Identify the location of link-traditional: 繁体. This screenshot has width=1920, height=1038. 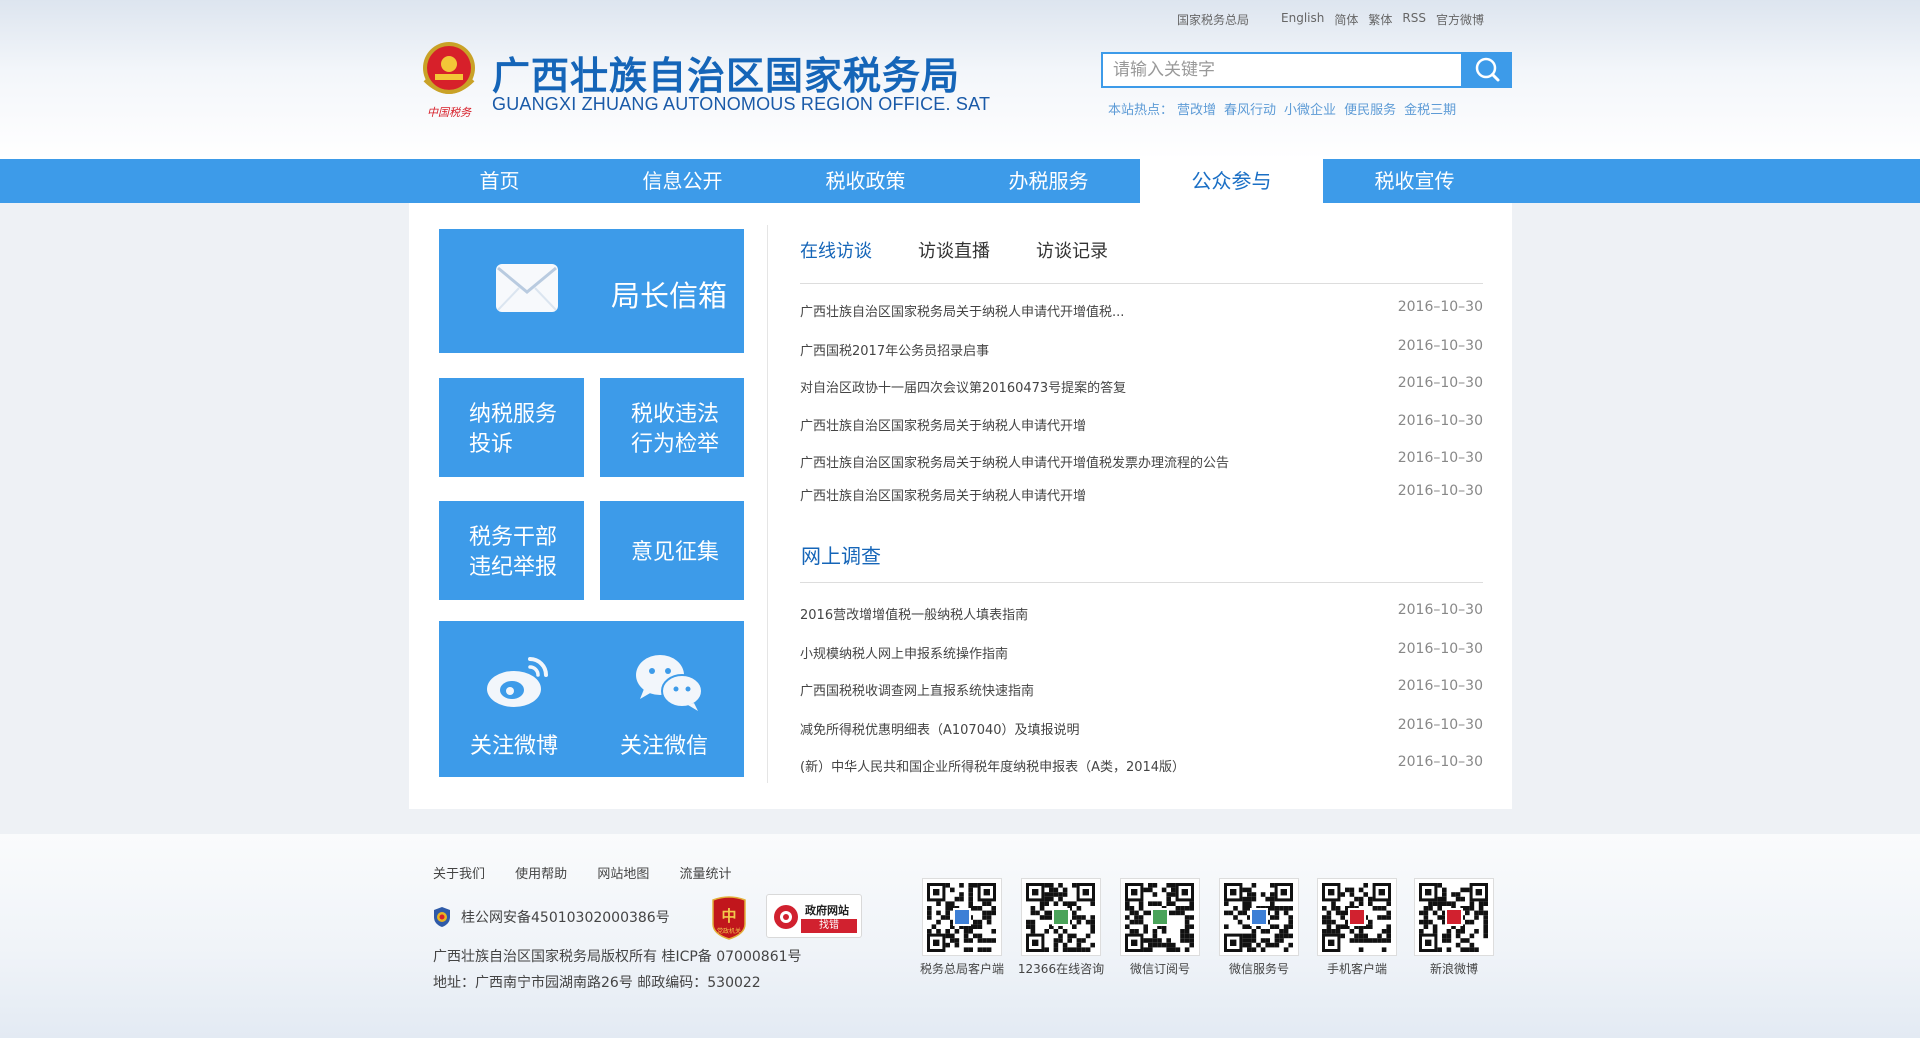
(1380, 19).